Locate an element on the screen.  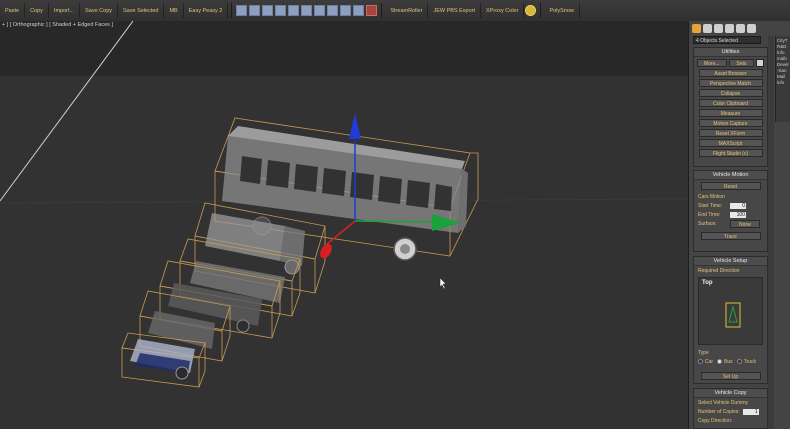
stream-roller-button: StreamRoller is located at coordinates (407, 10).